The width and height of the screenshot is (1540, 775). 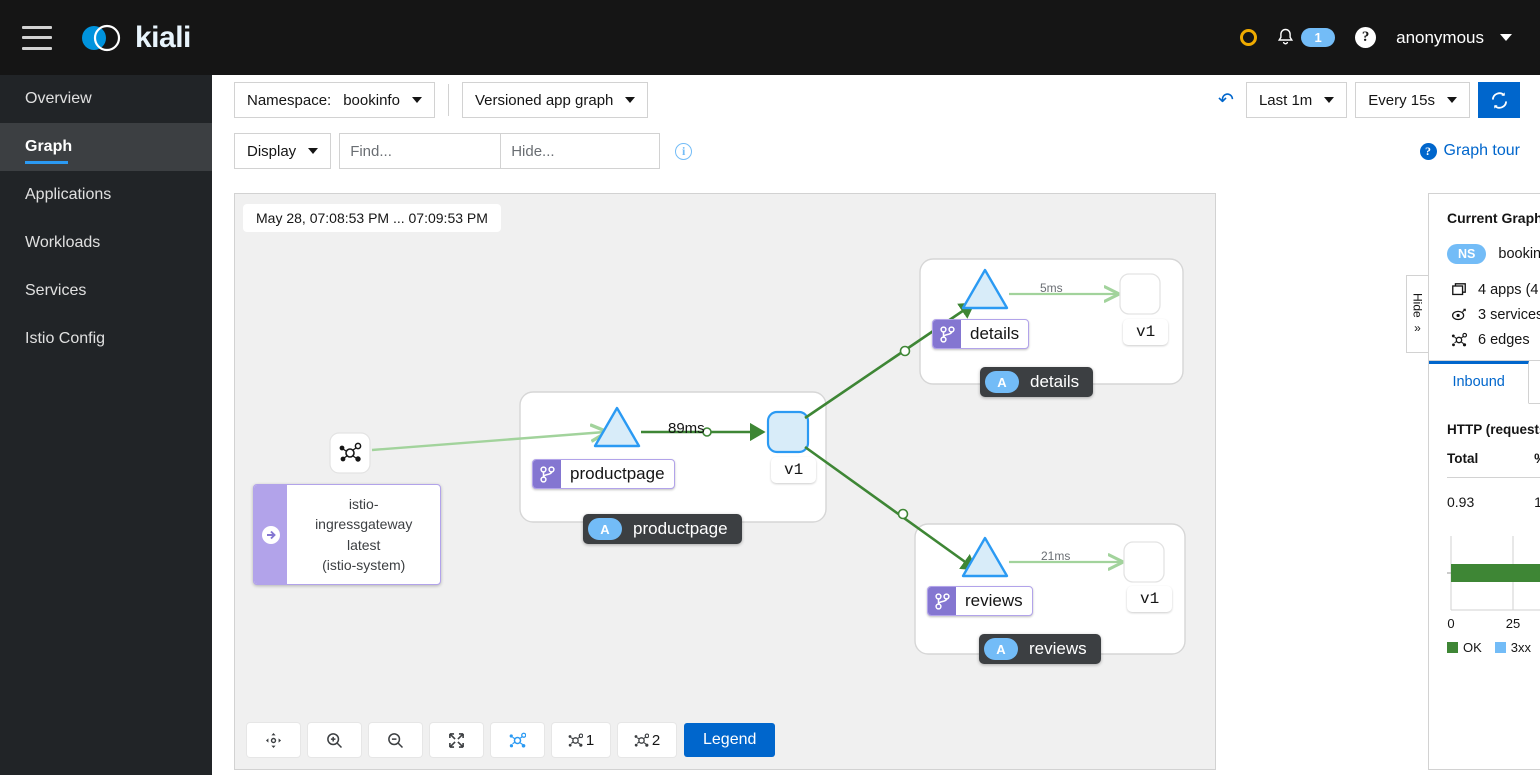 What do you see at coordinates (63, 242) in the screenshot?
I see `sidebar-item-label: Workloads` at bounding box center [63, 242].